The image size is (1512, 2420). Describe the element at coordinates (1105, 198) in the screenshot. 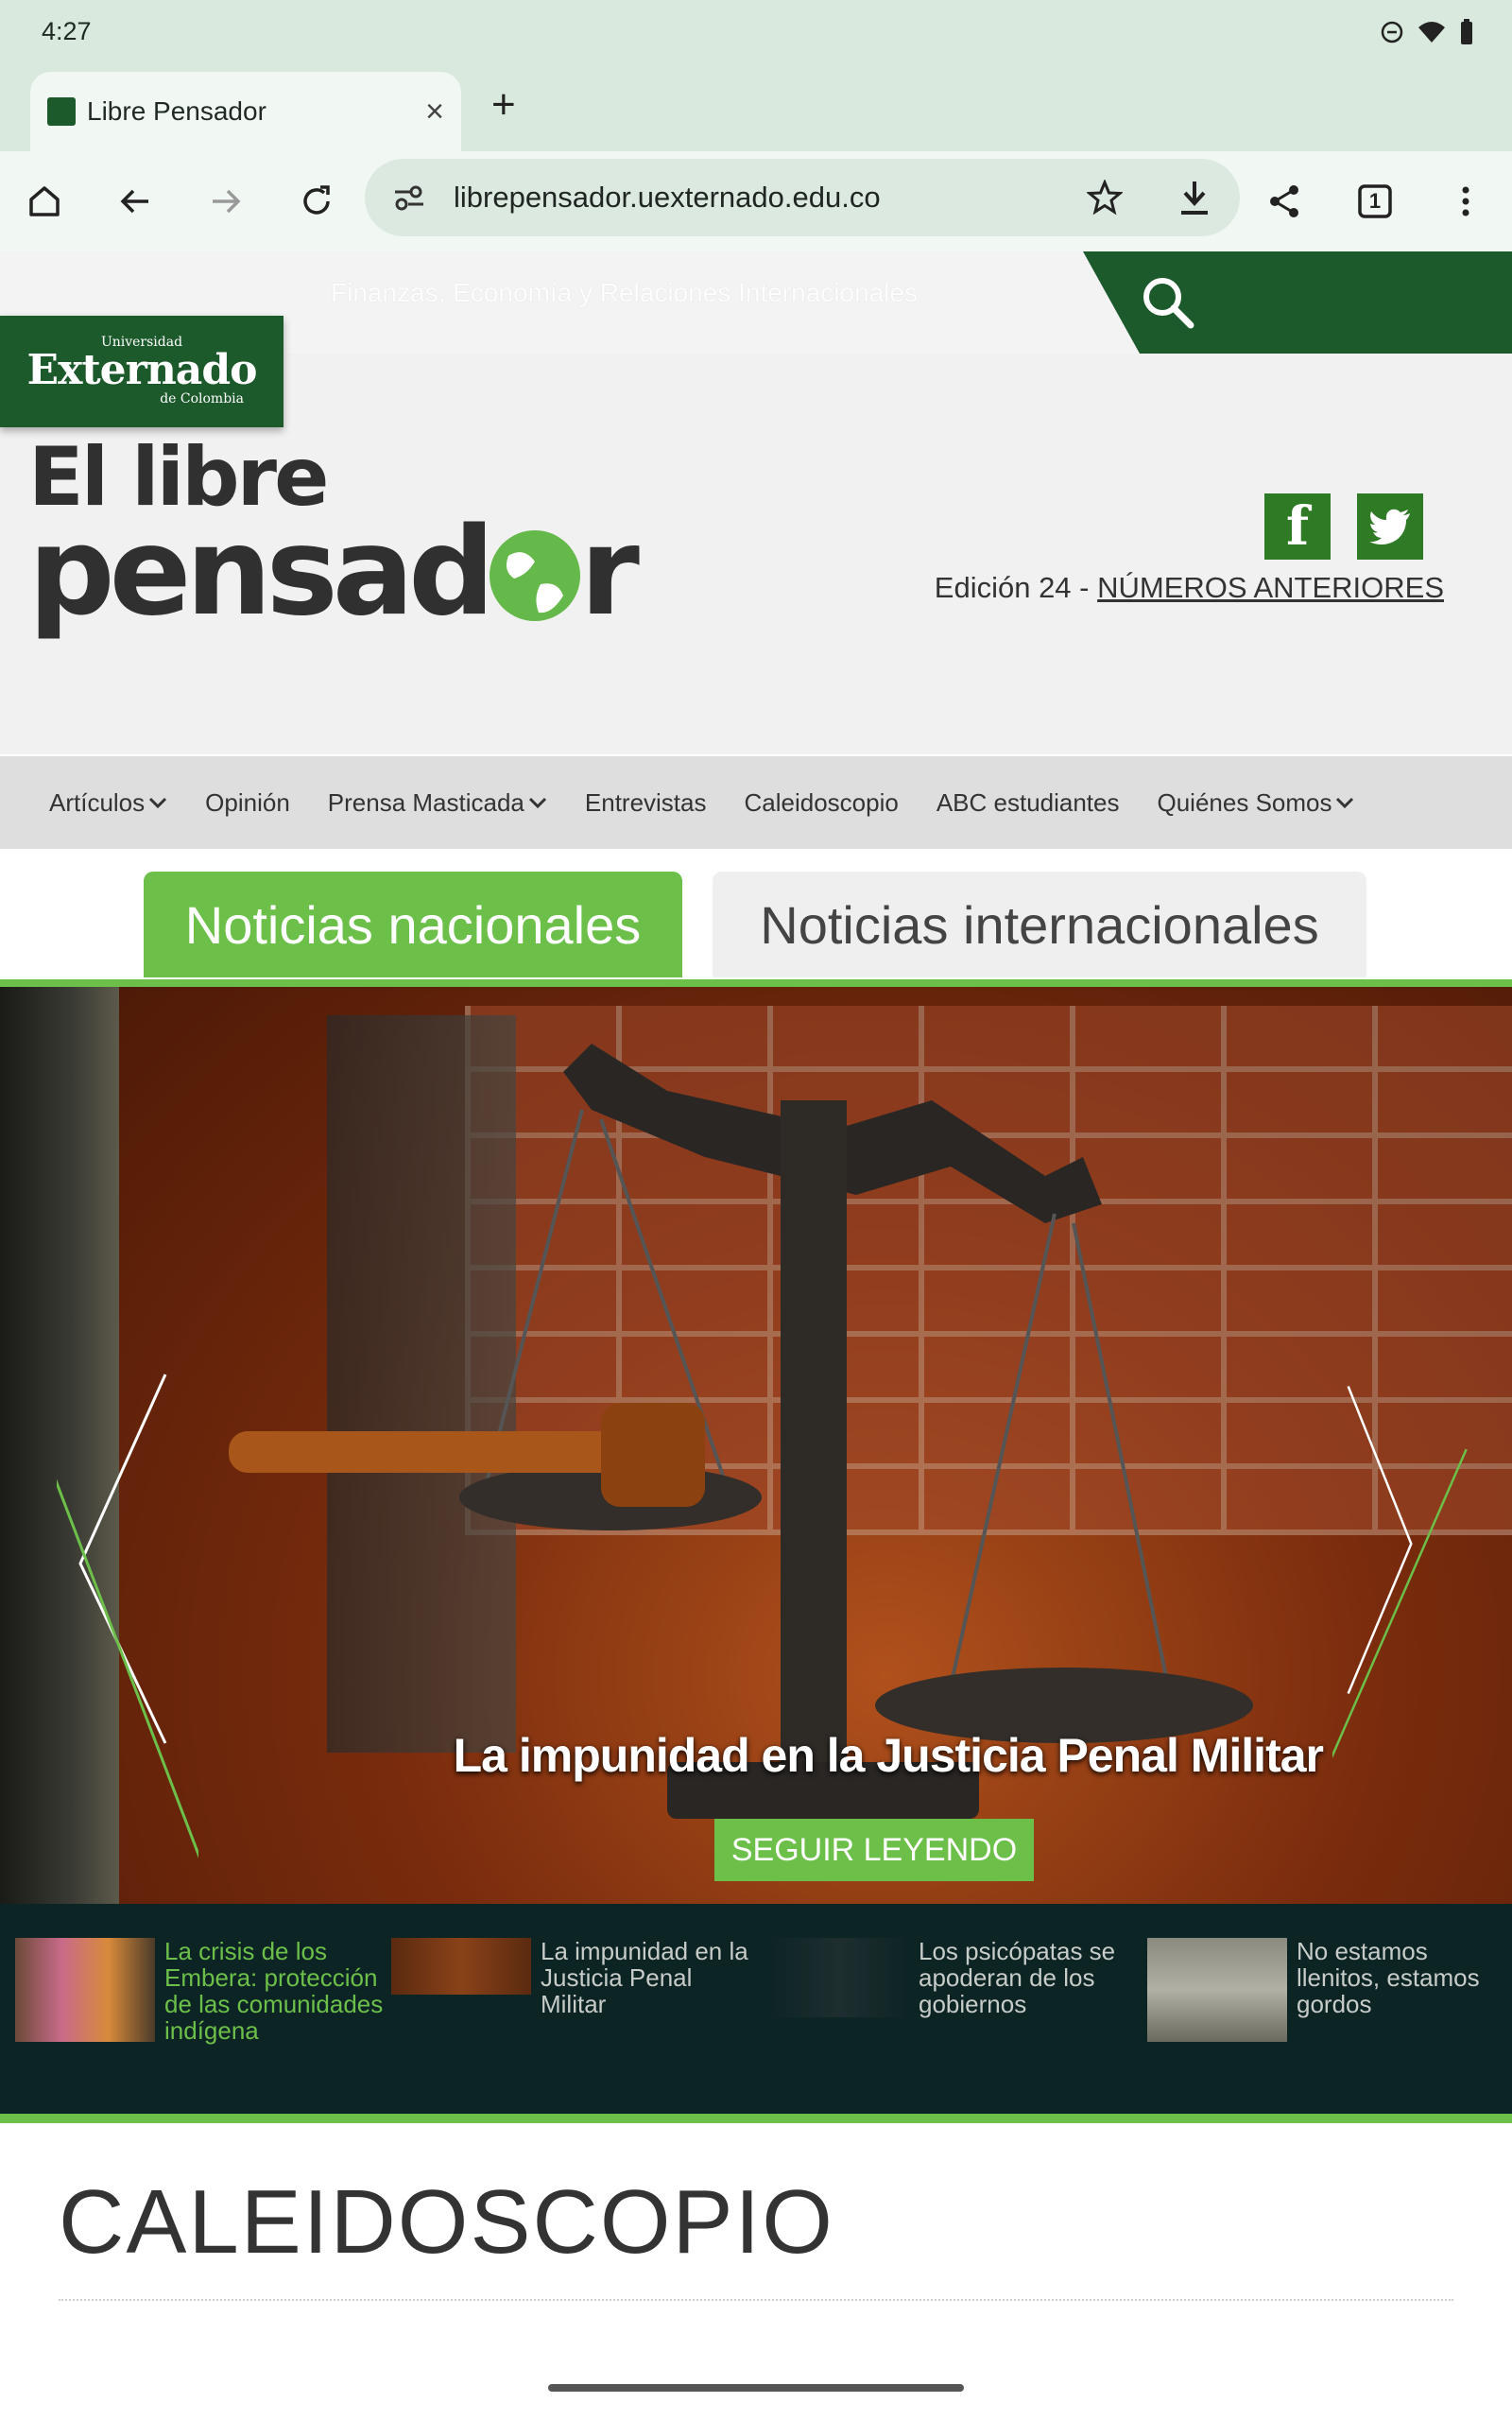

I see `bookmark-star-icon` at that location.